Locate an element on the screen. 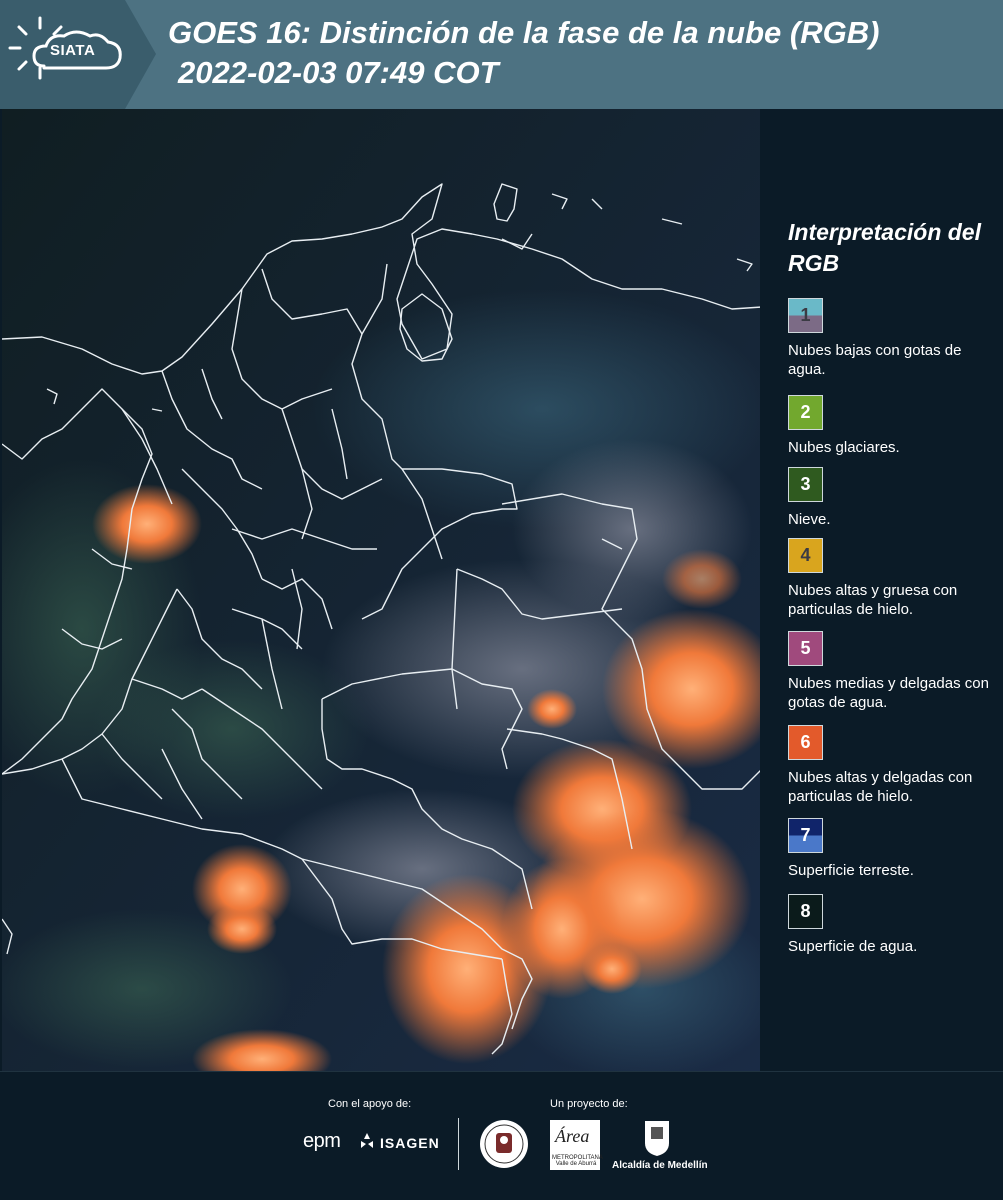 Image resolution: width=1003 pixels, height=1200 pixels. legend-number-4: 4 is located at coordinates (805, 555).